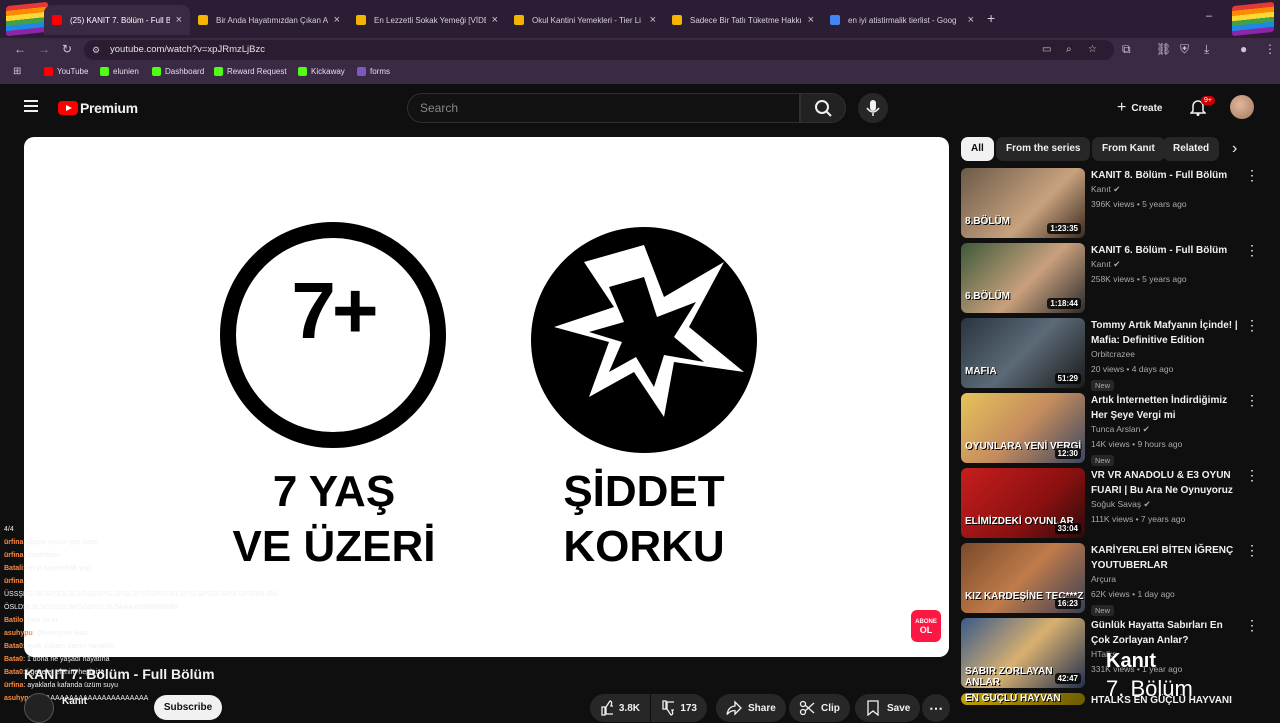  Describe the element at coordinates (1023, 578) in the screenshot. I see `video-thumbnail: KIZ KARDEŞİNE TEC***Z 16:23` at that location.